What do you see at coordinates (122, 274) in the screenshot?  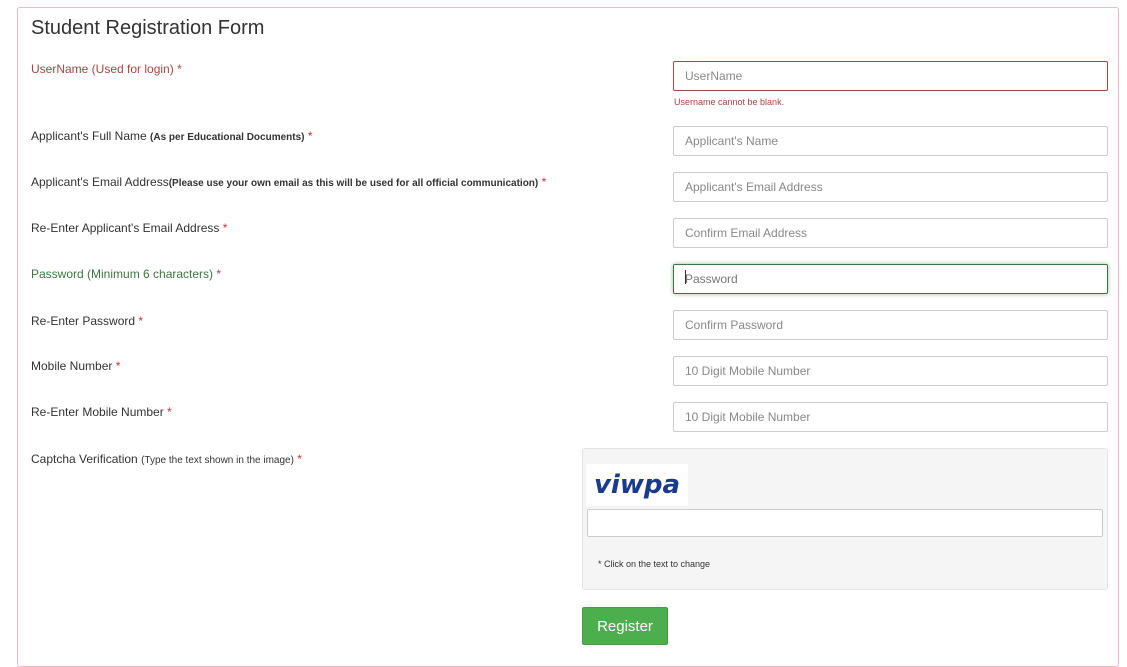 I see `password-label-text: Password (Minimum 6 characters)` at bounding box center [122, 274].